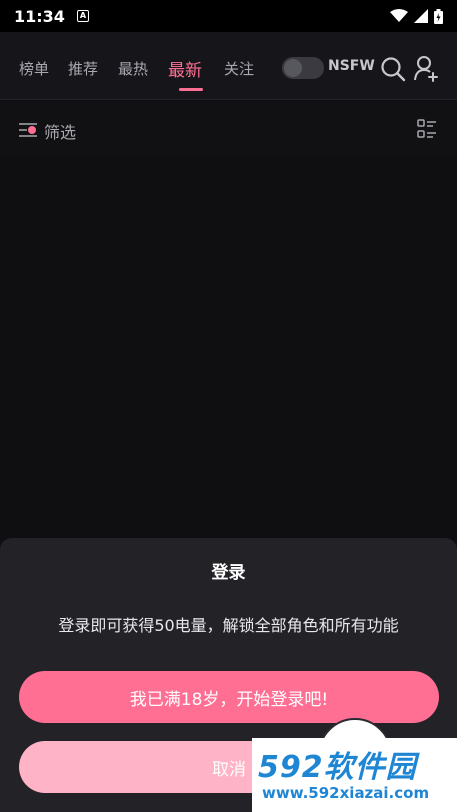 This screenshot has width=457, height=812. What do you see at coordinates (29, 130) in the screenshot?
I see `filter-icon` at bounding box center [29, 130].